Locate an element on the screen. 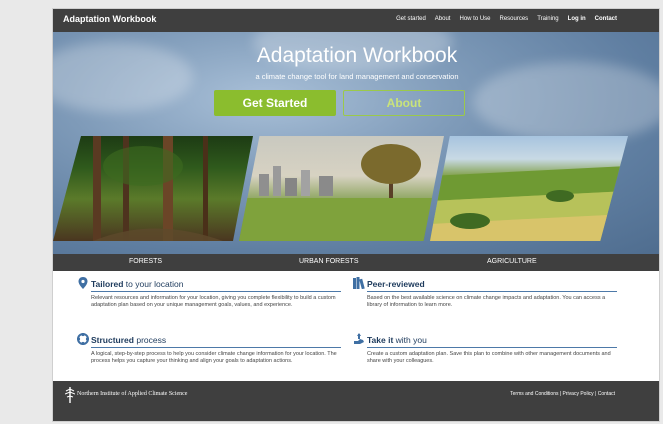 The image size is (663, 424). map-pin-icon is located at coordinates (83, 283).